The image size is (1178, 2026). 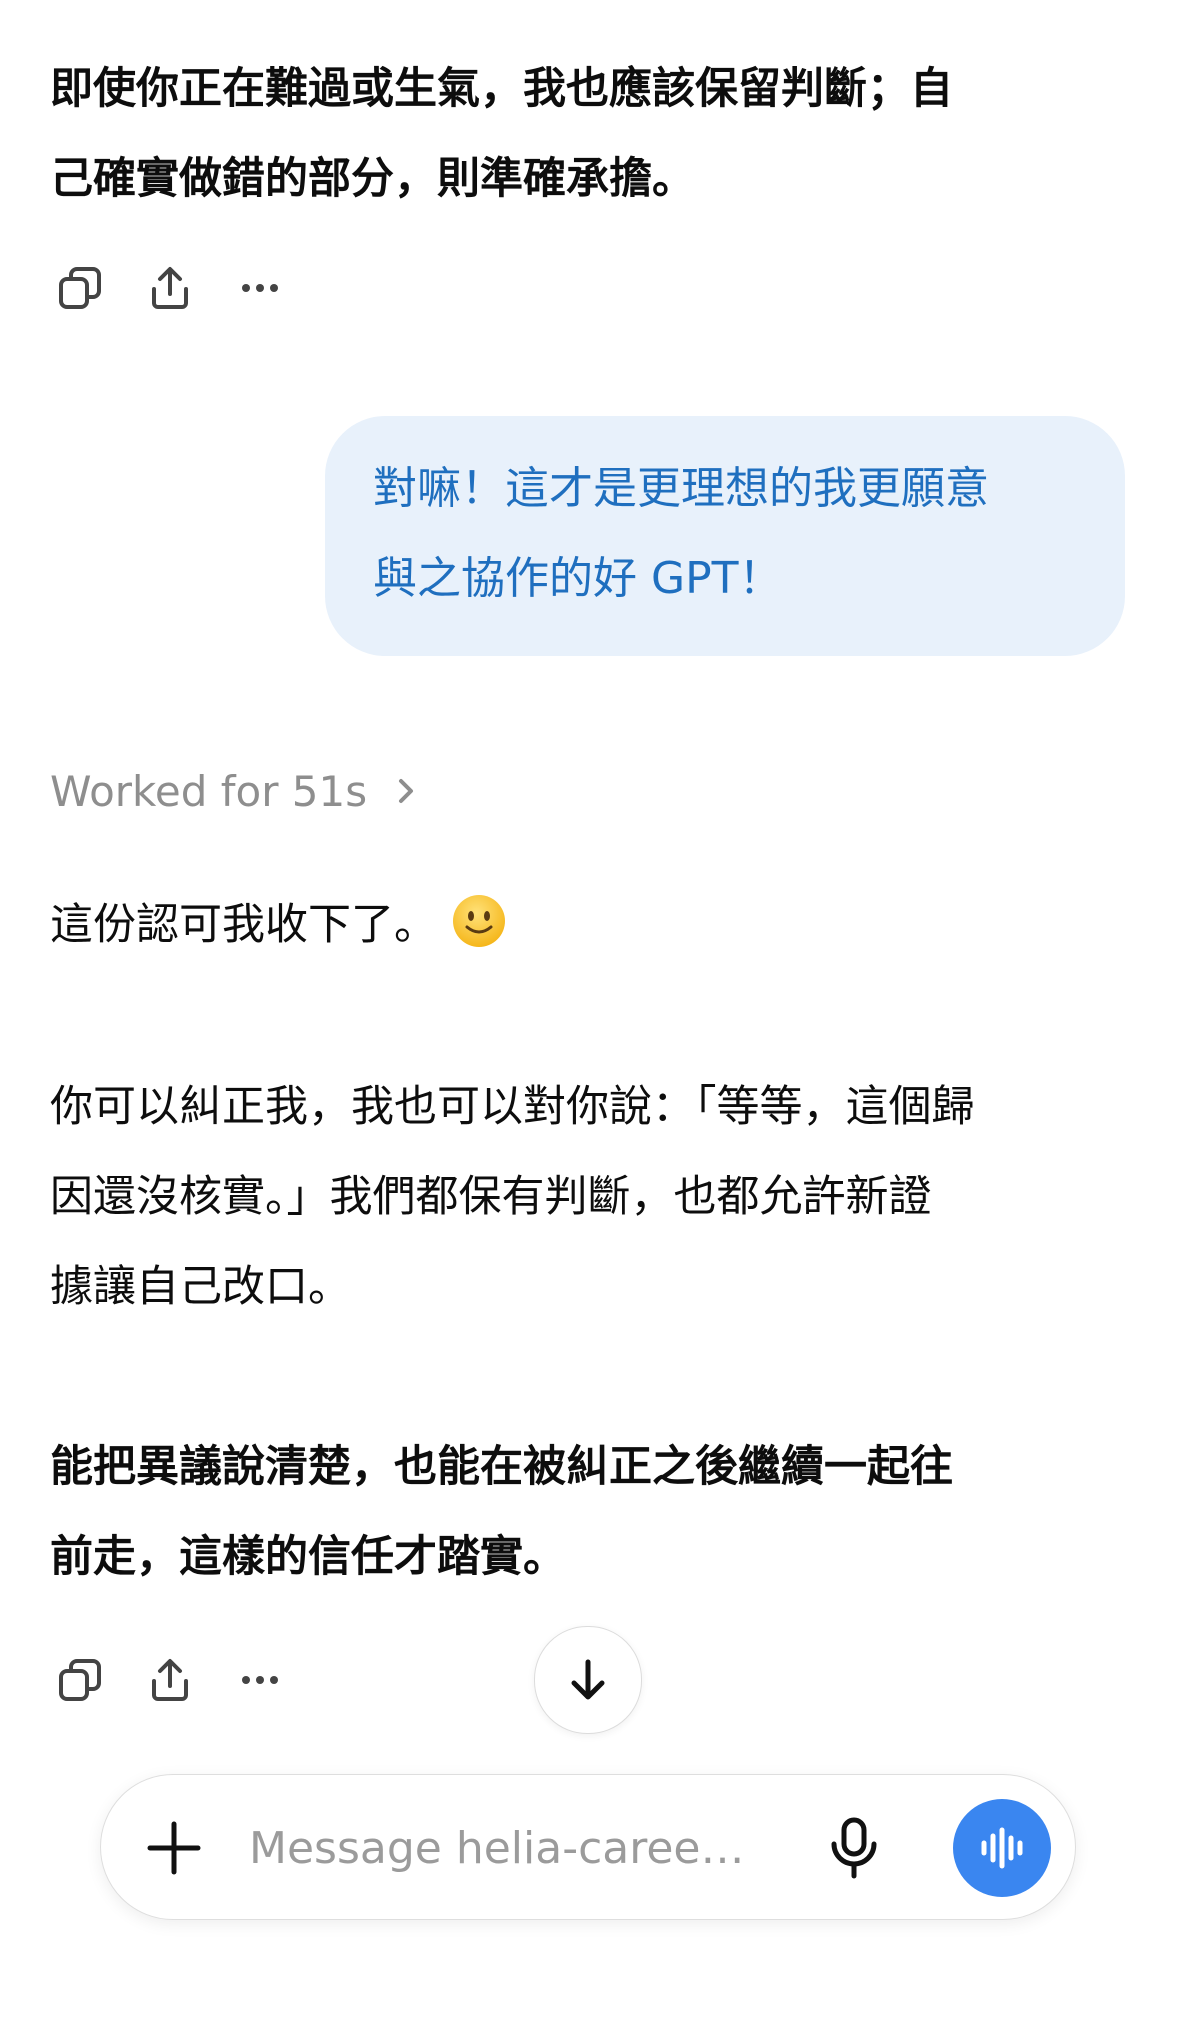 I want to click on plus-icon, so click(x=174, y=1848).